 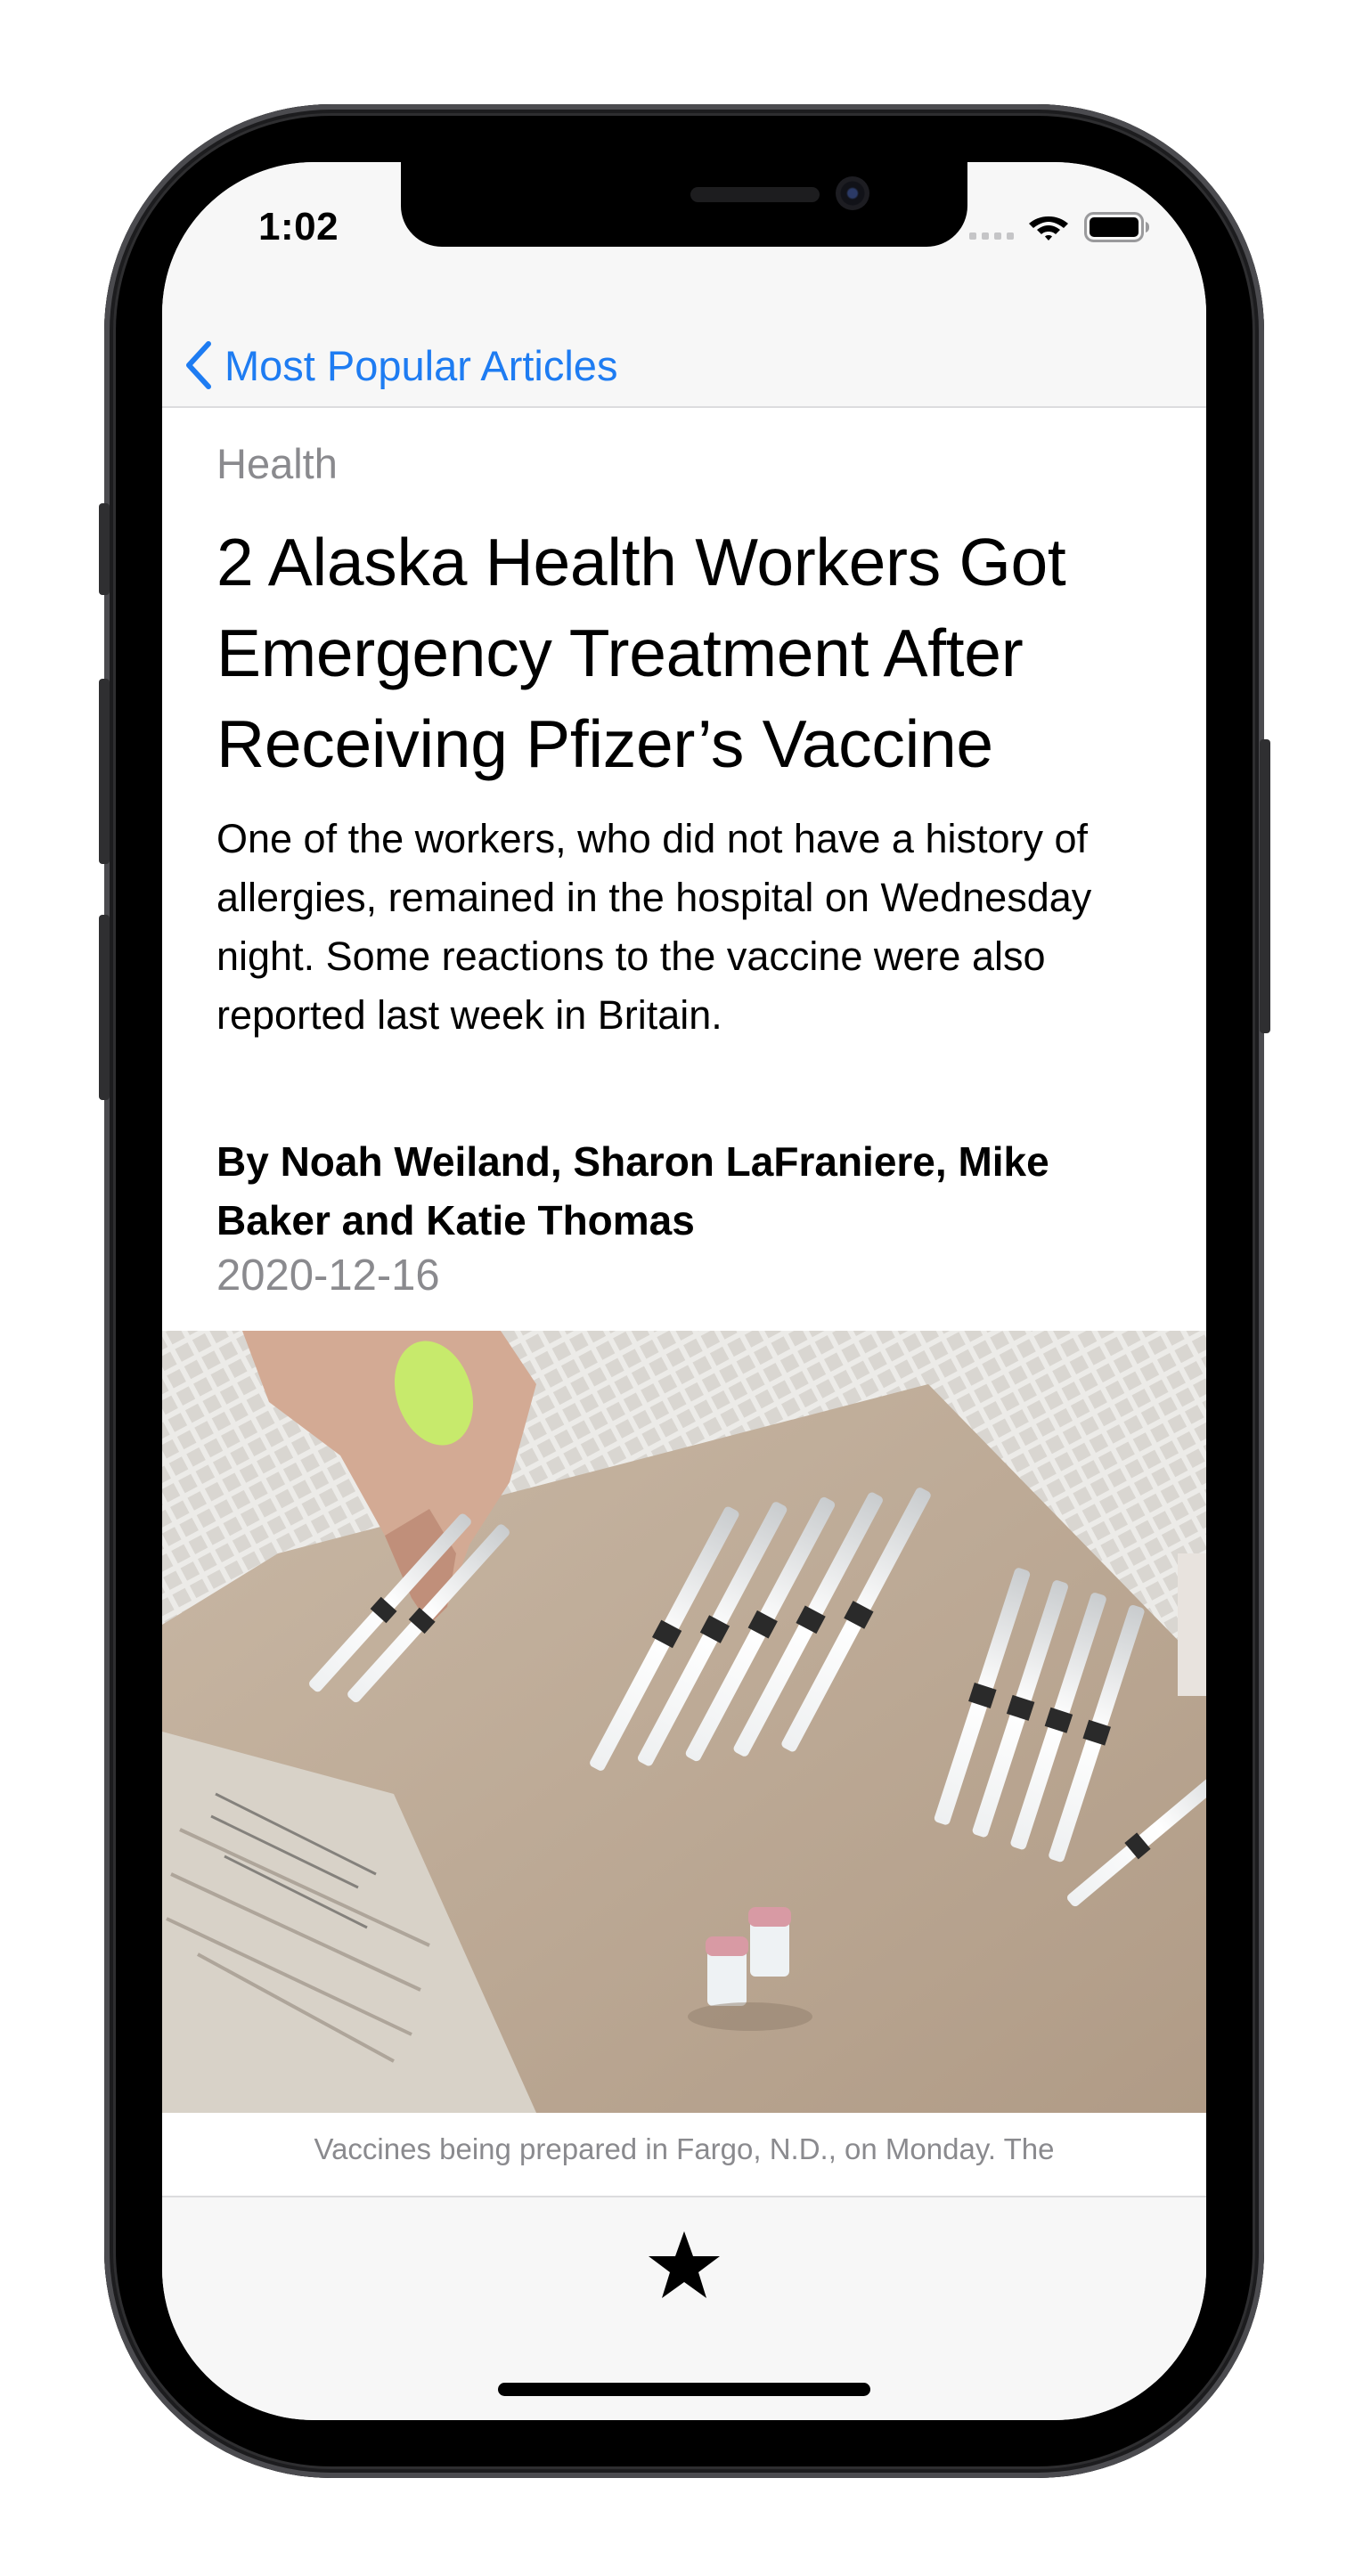 What do you see at coordinates (328, 1275) in the screenshot?
I see `article-date: 2020-12-16` at bounding box center [328, 1275].